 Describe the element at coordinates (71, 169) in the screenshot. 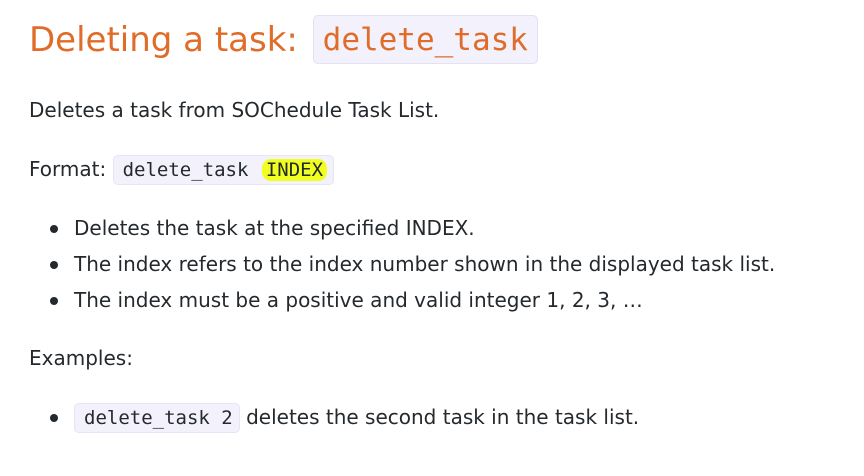

I see `format-label: Format:` at that location.